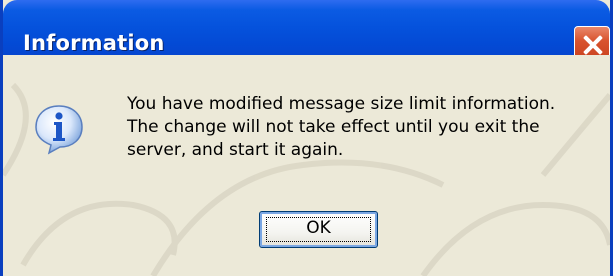 The width and height of the screenshot is (613, 276). I want to click on ok-button: OK, so click(318, 229).